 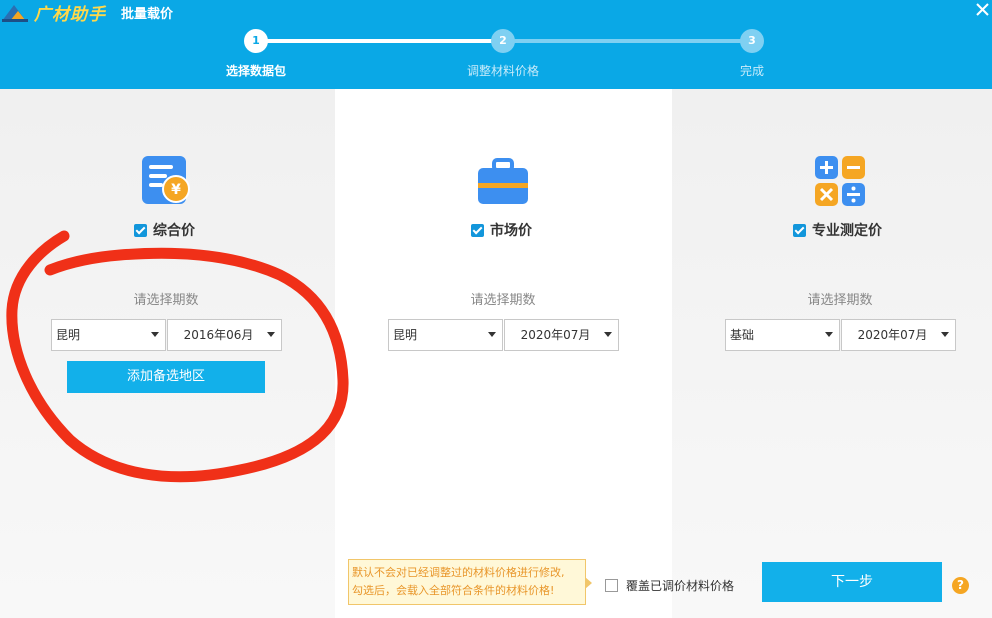 I want to click on close-icon, so click(x=982, y=10).